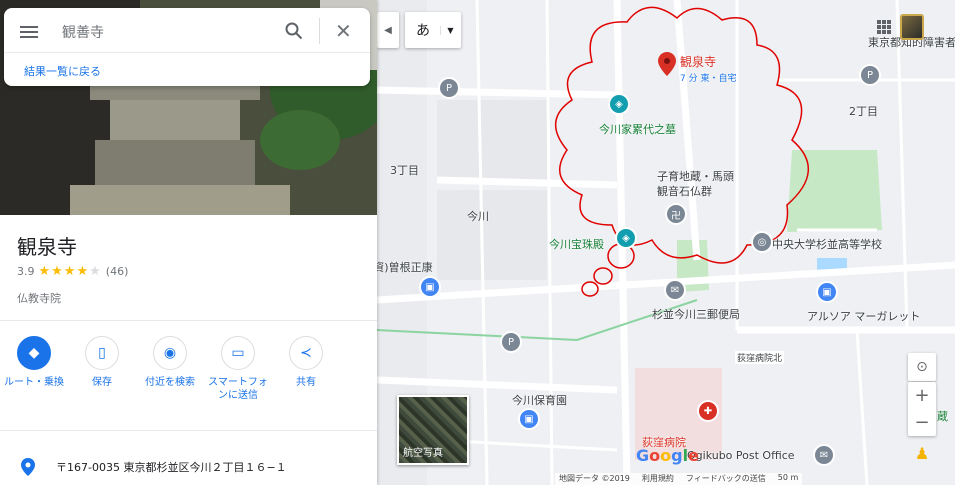 The height and width of the screenshot is (485, 955). I want to click on poi-label: 杉並今川三郵便局, so click(696, 314).